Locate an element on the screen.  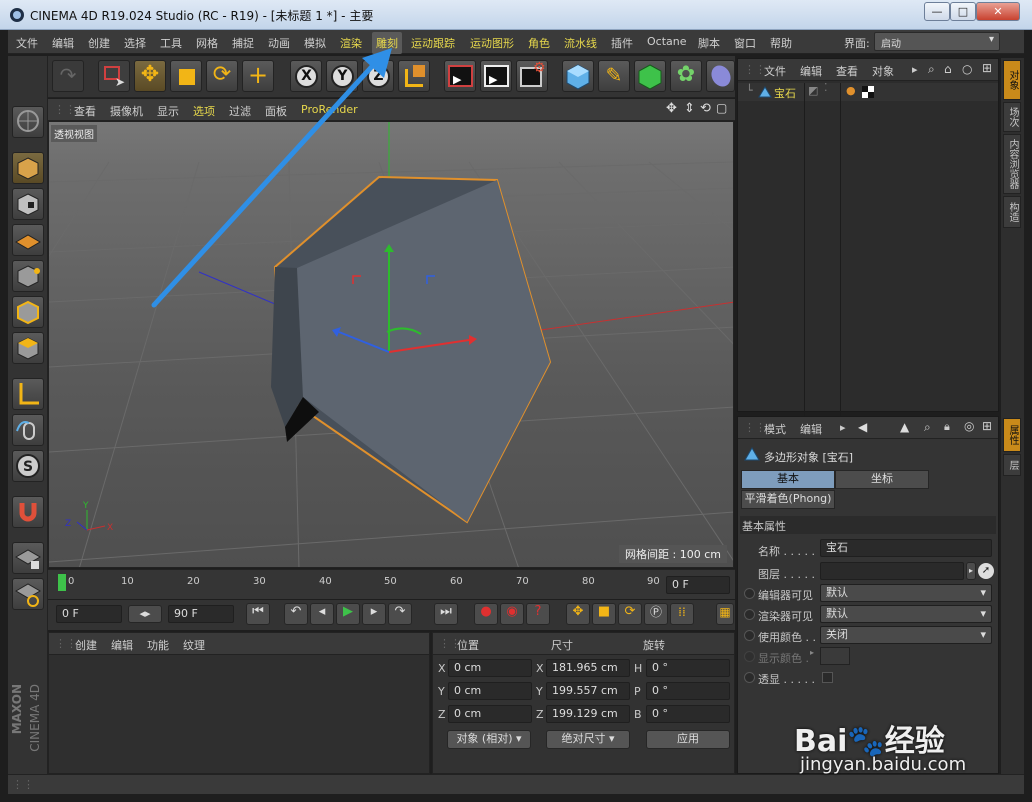
size-z-field: 199.129 cm is located at coordinates (588, 714).